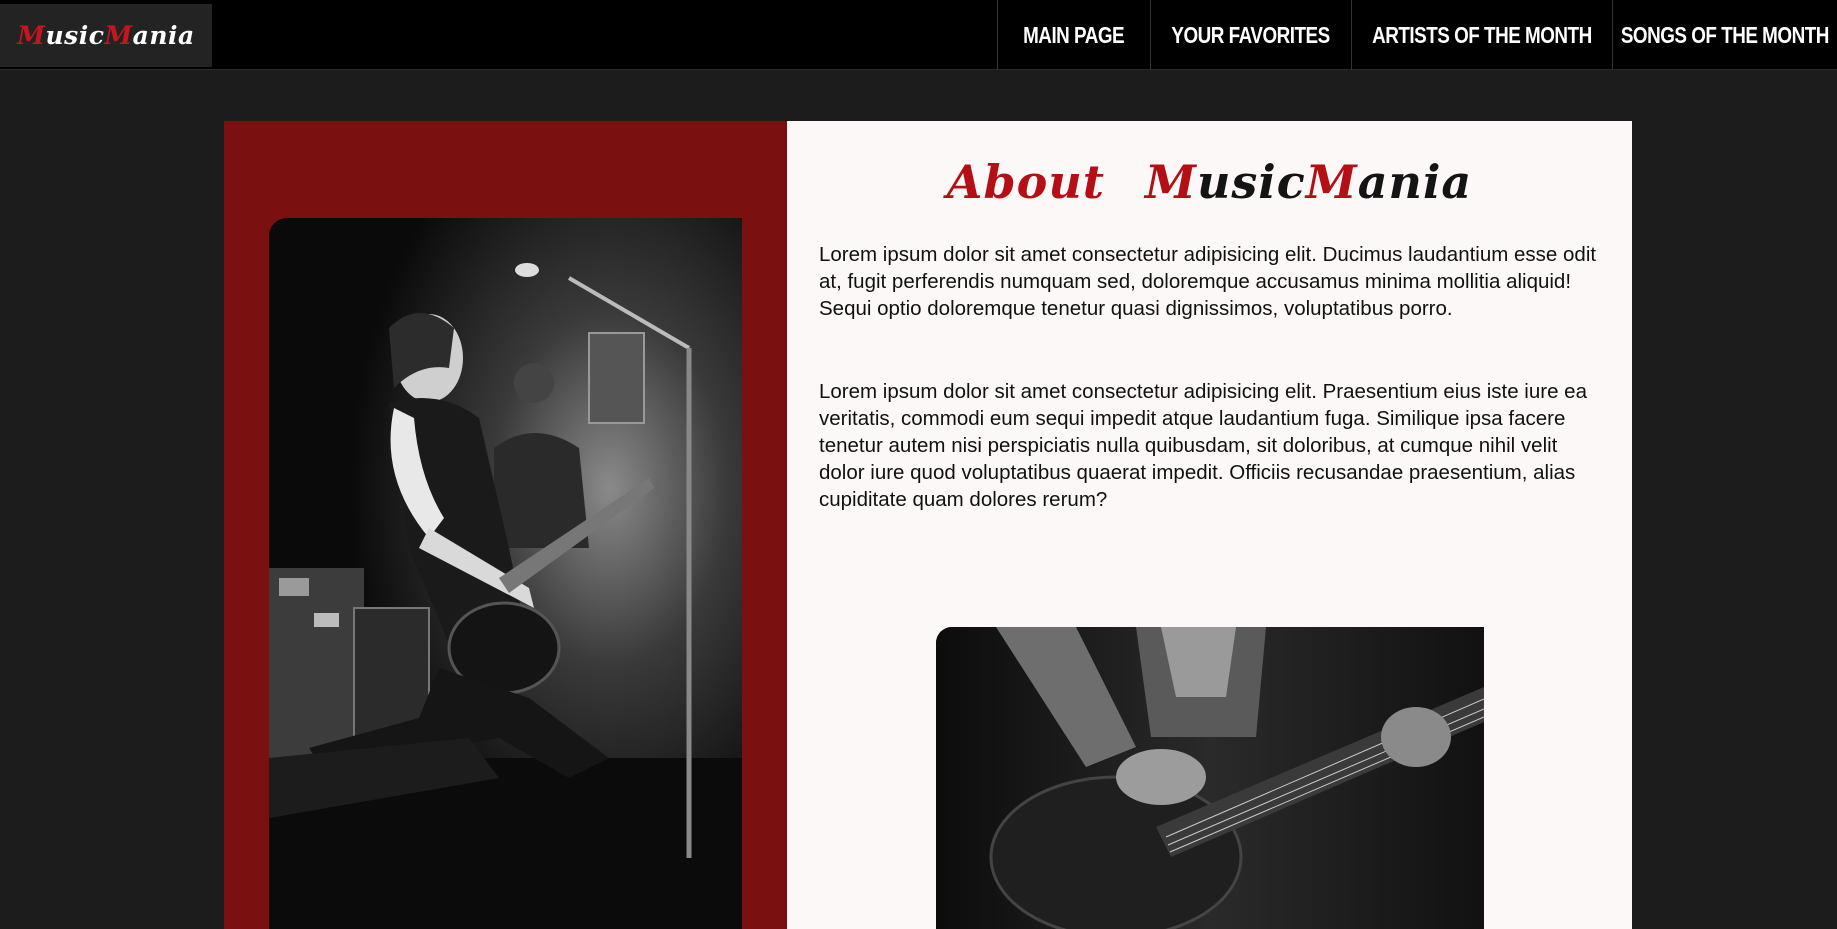  What do you see at coordinates (1251, 182) in the screenshot?
I see `about-brand-usic: usic` at bounding box center [1251, 182].